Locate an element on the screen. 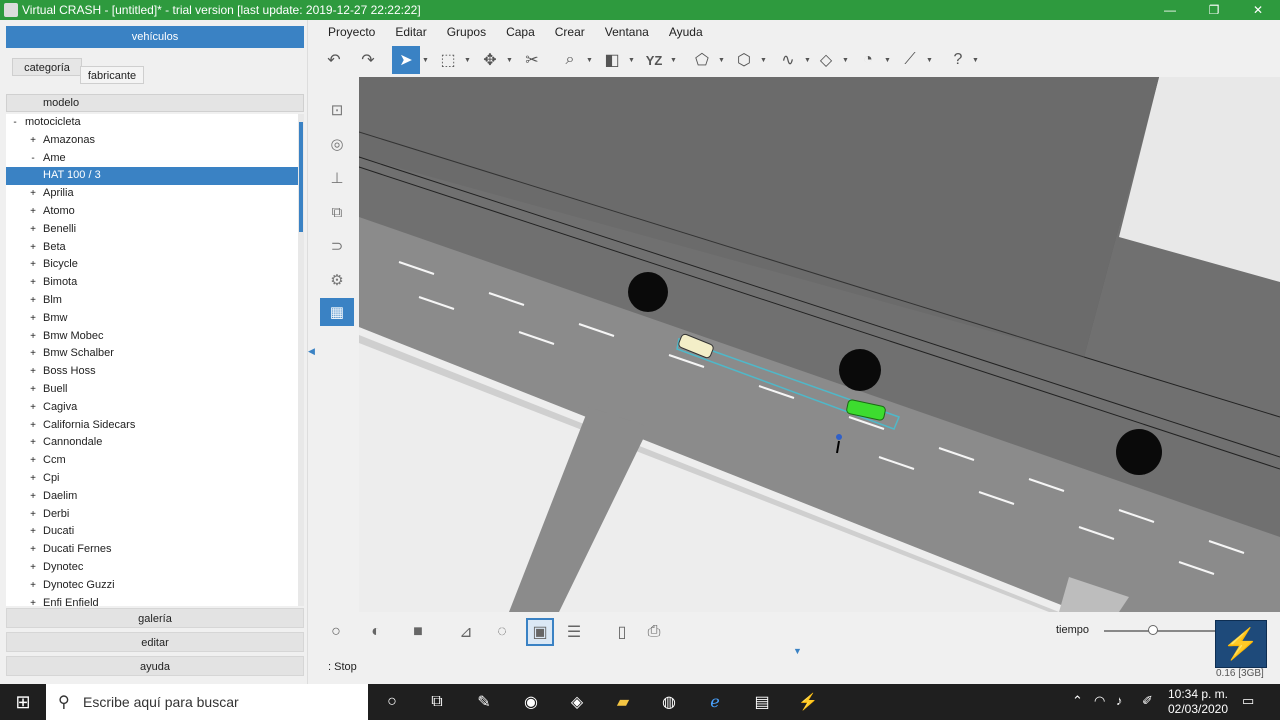 The height and width of the screenshot is (720, 1280). close-button: ✕ is located at coordinates (1258, 10).